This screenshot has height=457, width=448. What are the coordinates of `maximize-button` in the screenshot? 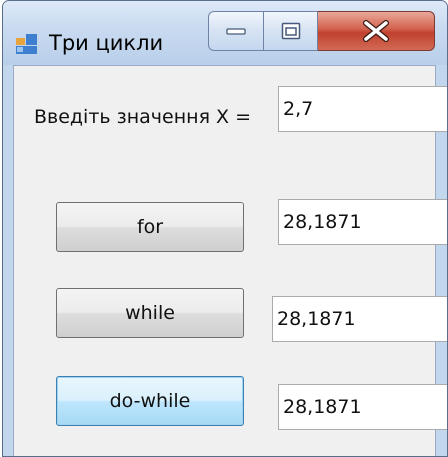 It's located at (291, 31).